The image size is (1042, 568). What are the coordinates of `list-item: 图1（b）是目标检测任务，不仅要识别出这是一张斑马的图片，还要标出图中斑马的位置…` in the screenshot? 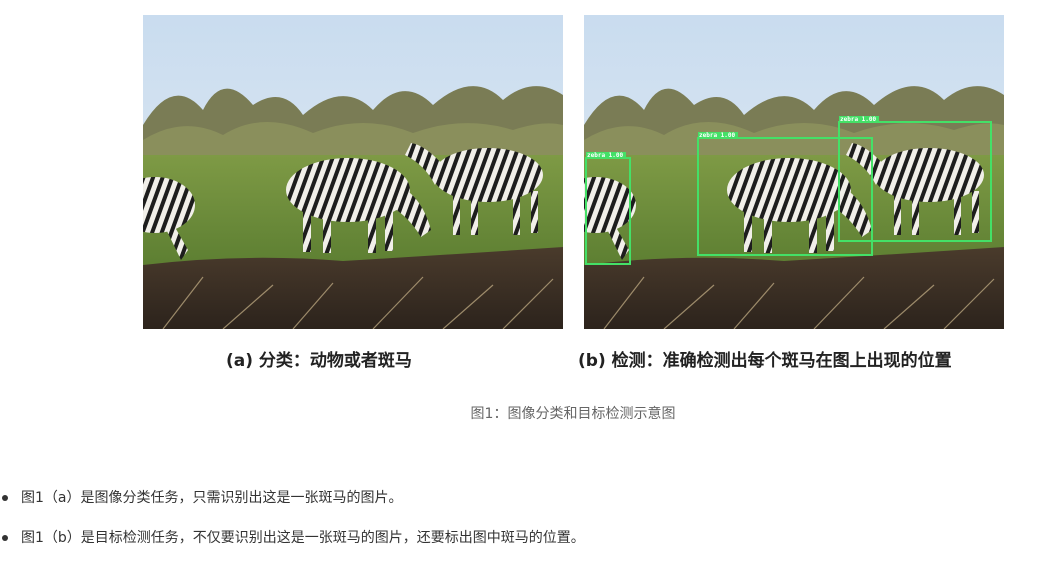 It's located at (292, 538).